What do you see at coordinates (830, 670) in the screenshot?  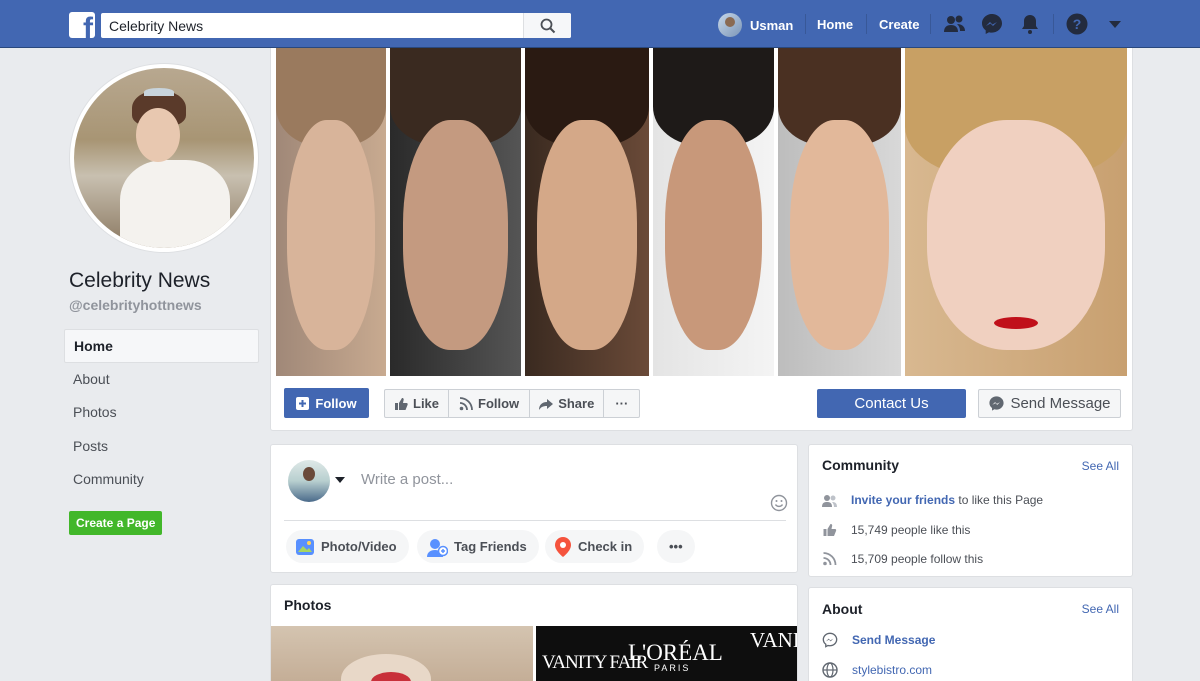 I see `globe-icon` at bounding box center [830, 670].